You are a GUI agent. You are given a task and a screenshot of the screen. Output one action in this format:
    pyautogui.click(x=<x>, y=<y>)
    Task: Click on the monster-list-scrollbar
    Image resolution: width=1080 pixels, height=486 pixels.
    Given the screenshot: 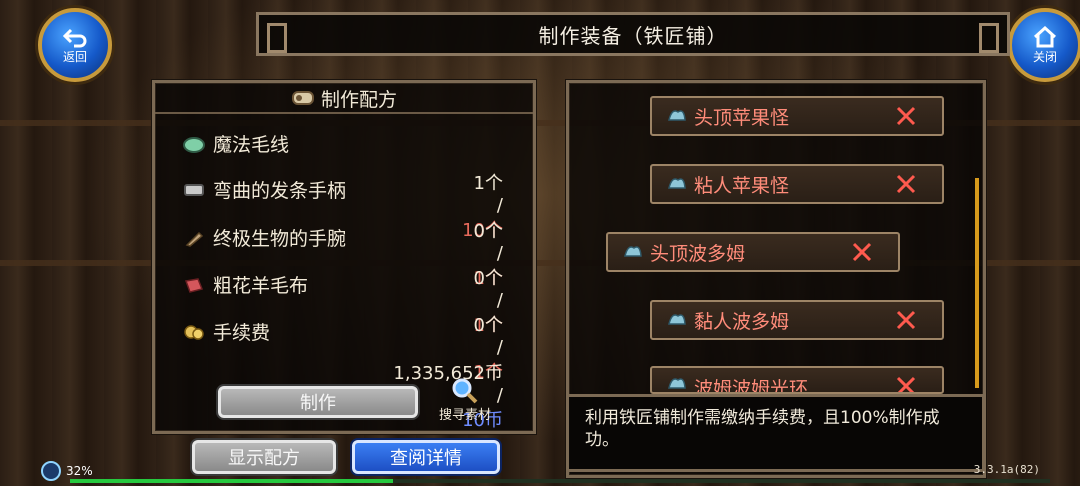 What is the action you would take?
    pyautogui.click(x=977, y=283)
    